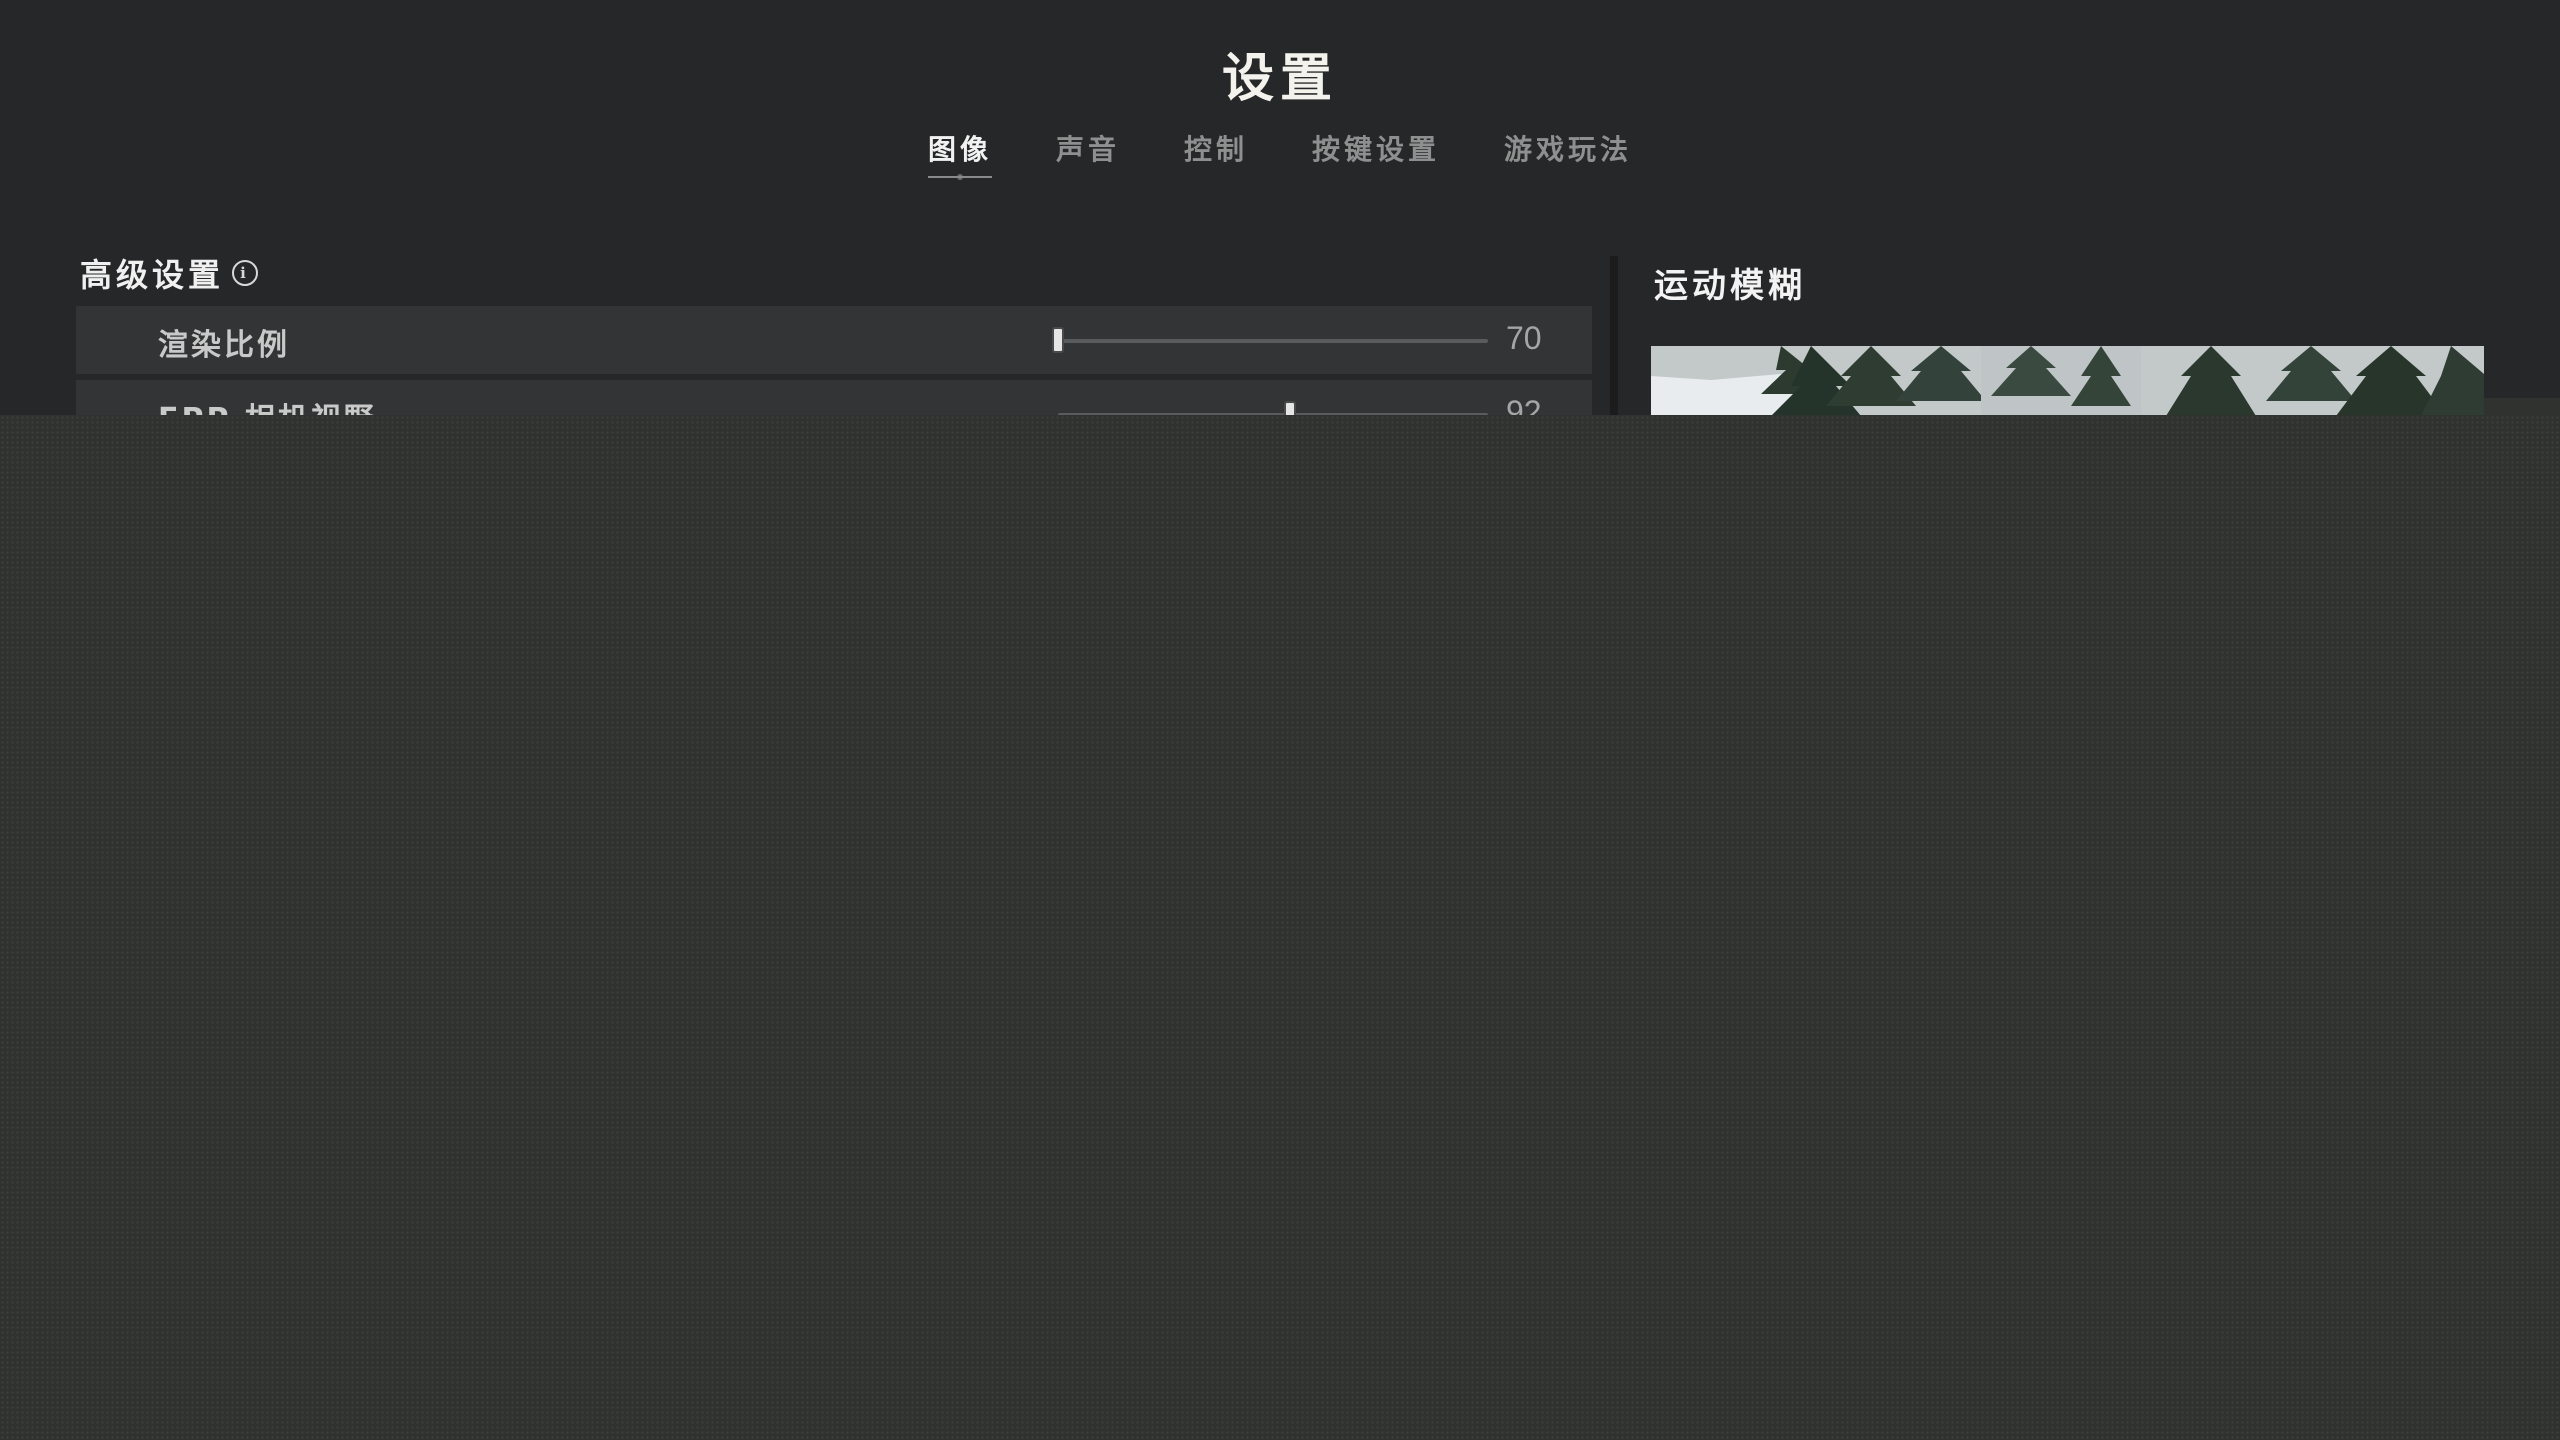  I want to click on snowy-forest-image, so click(2067, 381).